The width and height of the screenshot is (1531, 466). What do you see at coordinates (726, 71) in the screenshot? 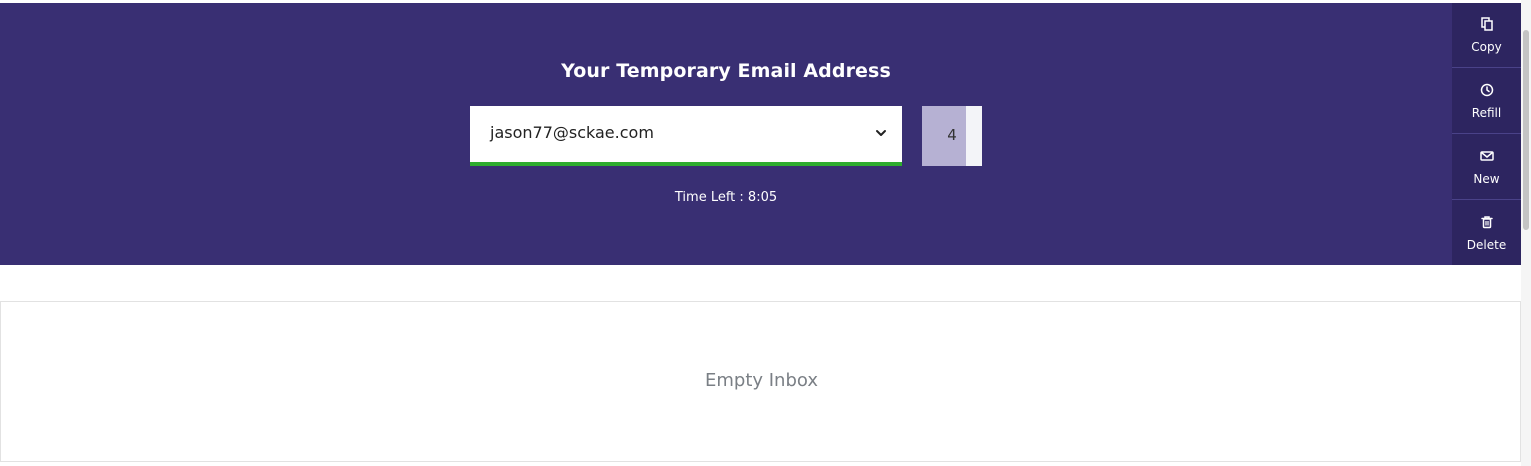
I see `hero-title: Your Temporary Email Address` at bounding box center [726, 71].